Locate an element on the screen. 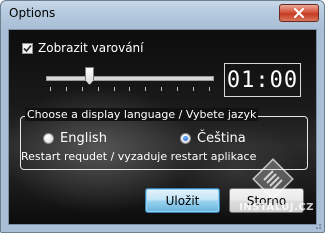  radio-english-label: English is located at coordinates (83, 138).